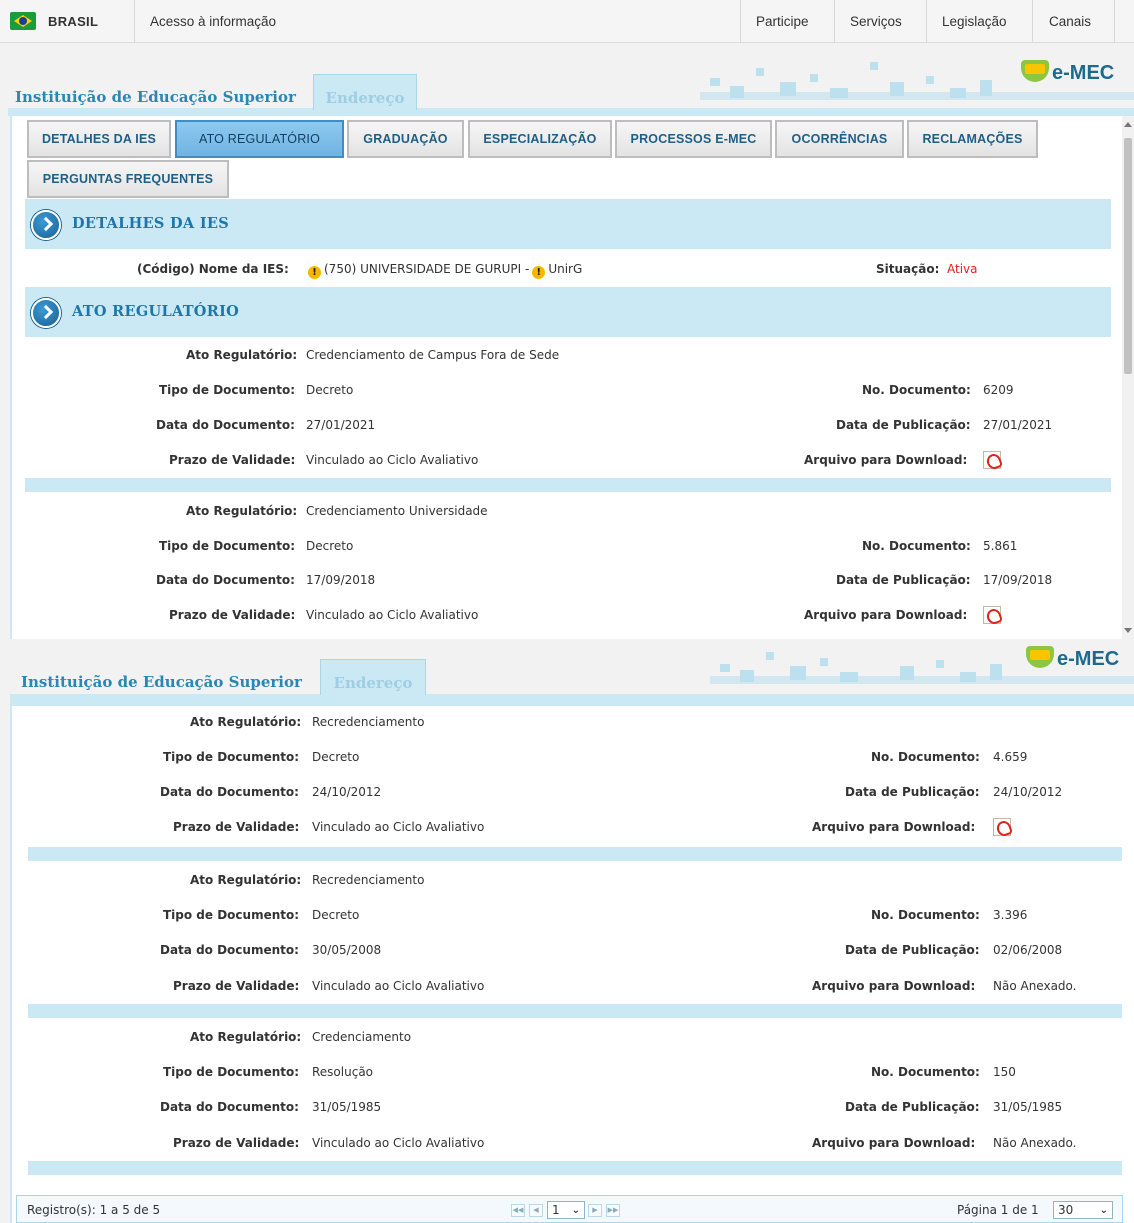  What do you see at coordinates (1128, 256) in the screenshot?
I see `scroll-thumb` at bounding box center [1128, 256].